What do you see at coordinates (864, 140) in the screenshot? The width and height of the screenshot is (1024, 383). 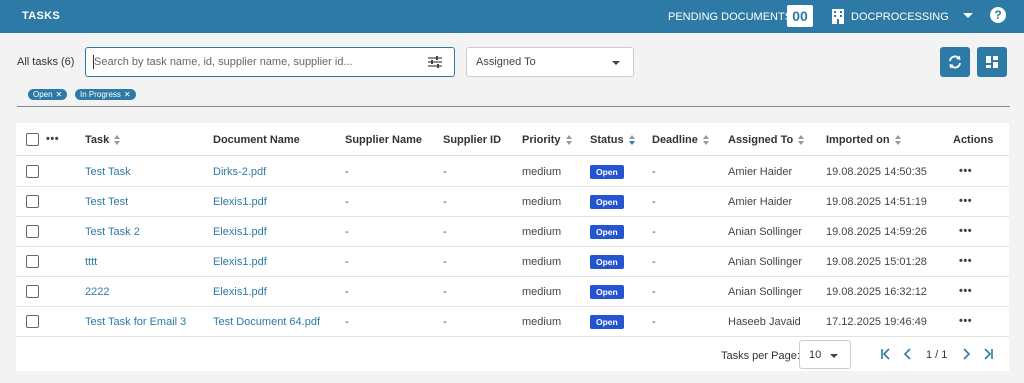 I see `column-header-imported-on: Imported on` at bounding box center [864, 140].